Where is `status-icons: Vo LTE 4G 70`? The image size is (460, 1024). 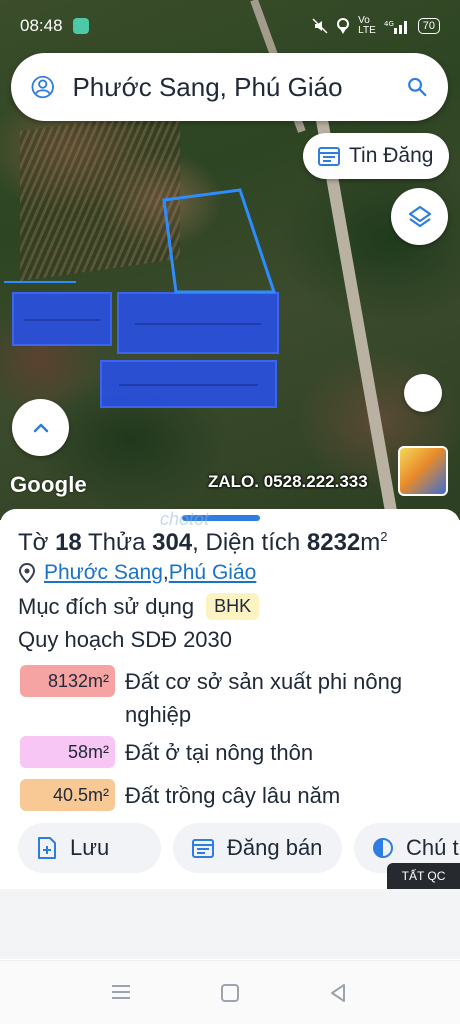
status-icons: Vo LTE 4G 70 is located at coordinates (376, 26).